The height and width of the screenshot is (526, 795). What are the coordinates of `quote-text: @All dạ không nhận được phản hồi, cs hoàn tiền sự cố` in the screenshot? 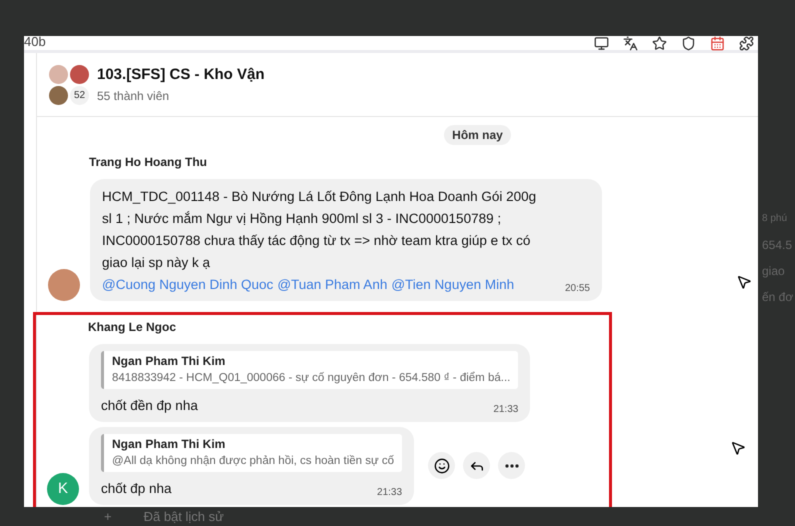 It's located at (253, 461).